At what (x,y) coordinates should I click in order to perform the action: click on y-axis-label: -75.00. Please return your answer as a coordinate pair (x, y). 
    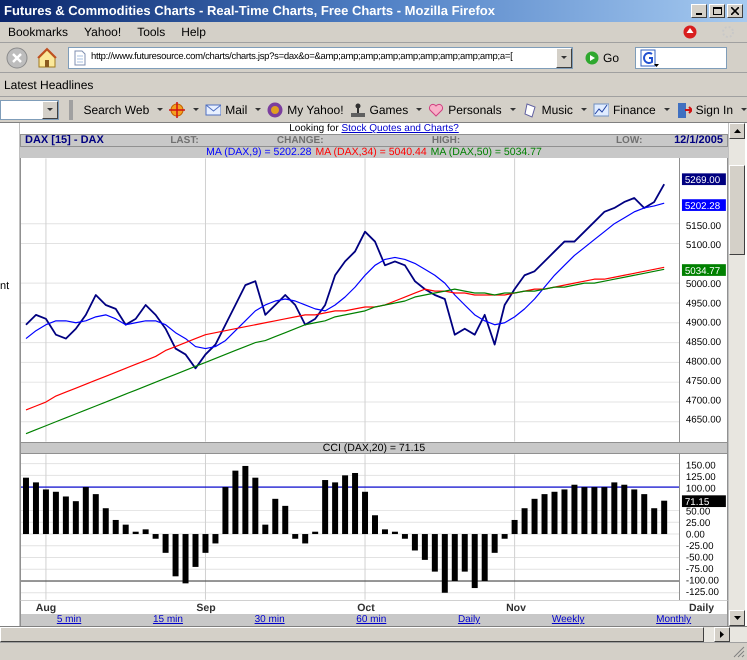
    Looking at the image, I should click on (700, 569).